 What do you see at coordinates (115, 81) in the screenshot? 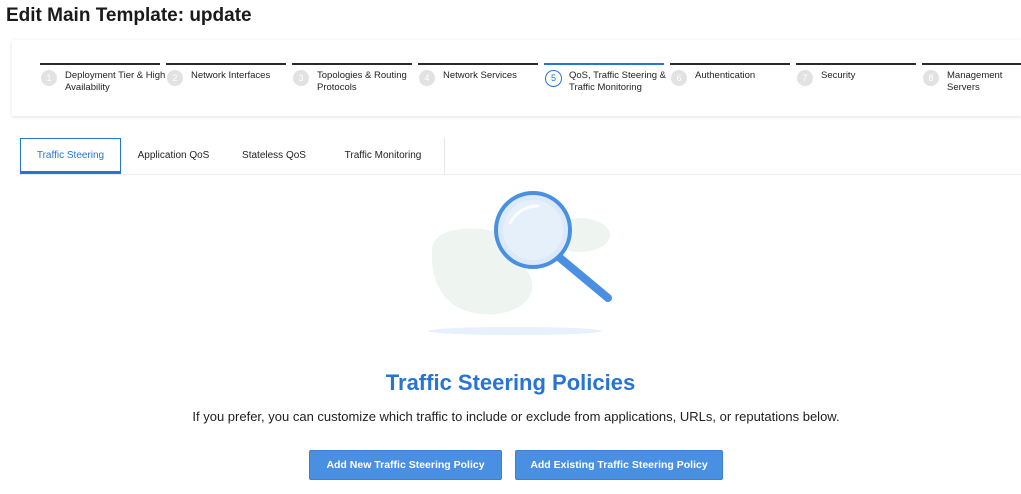
I see `step-label: Deployment Tier & High Availability` at bounding box center [115, 81].